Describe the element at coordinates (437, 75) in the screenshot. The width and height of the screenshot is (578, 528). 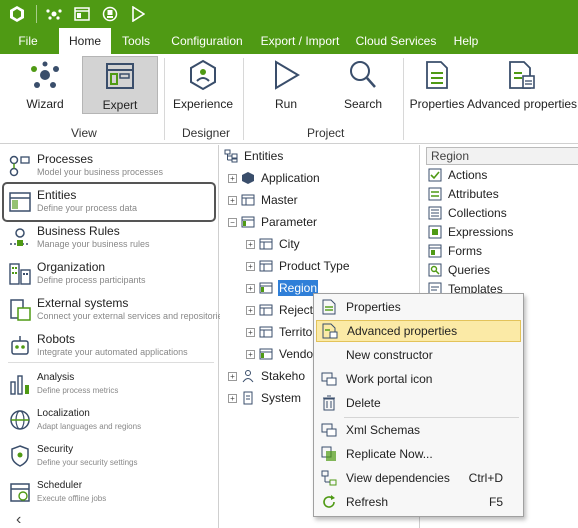
I see `properties-icon` at that location.